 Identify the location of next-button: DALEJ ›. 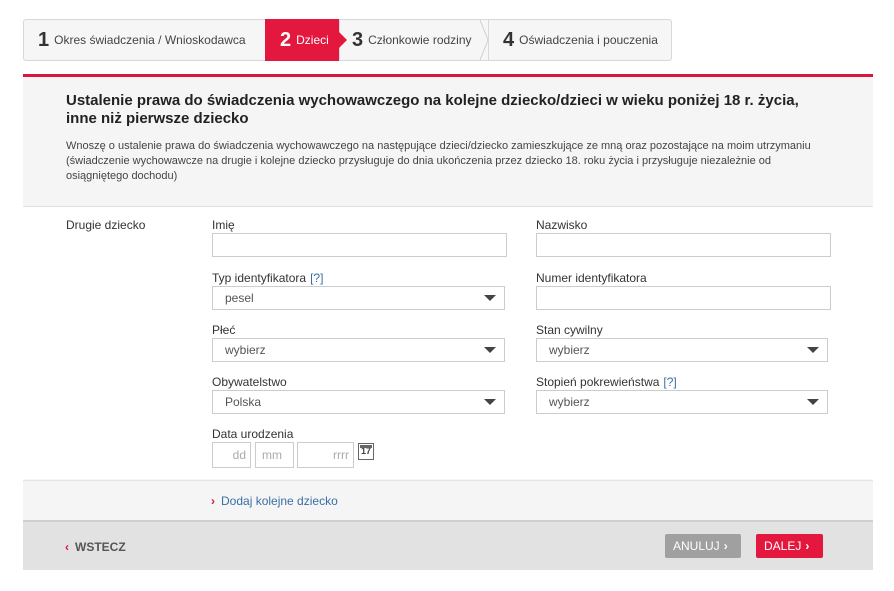
(789, 546).